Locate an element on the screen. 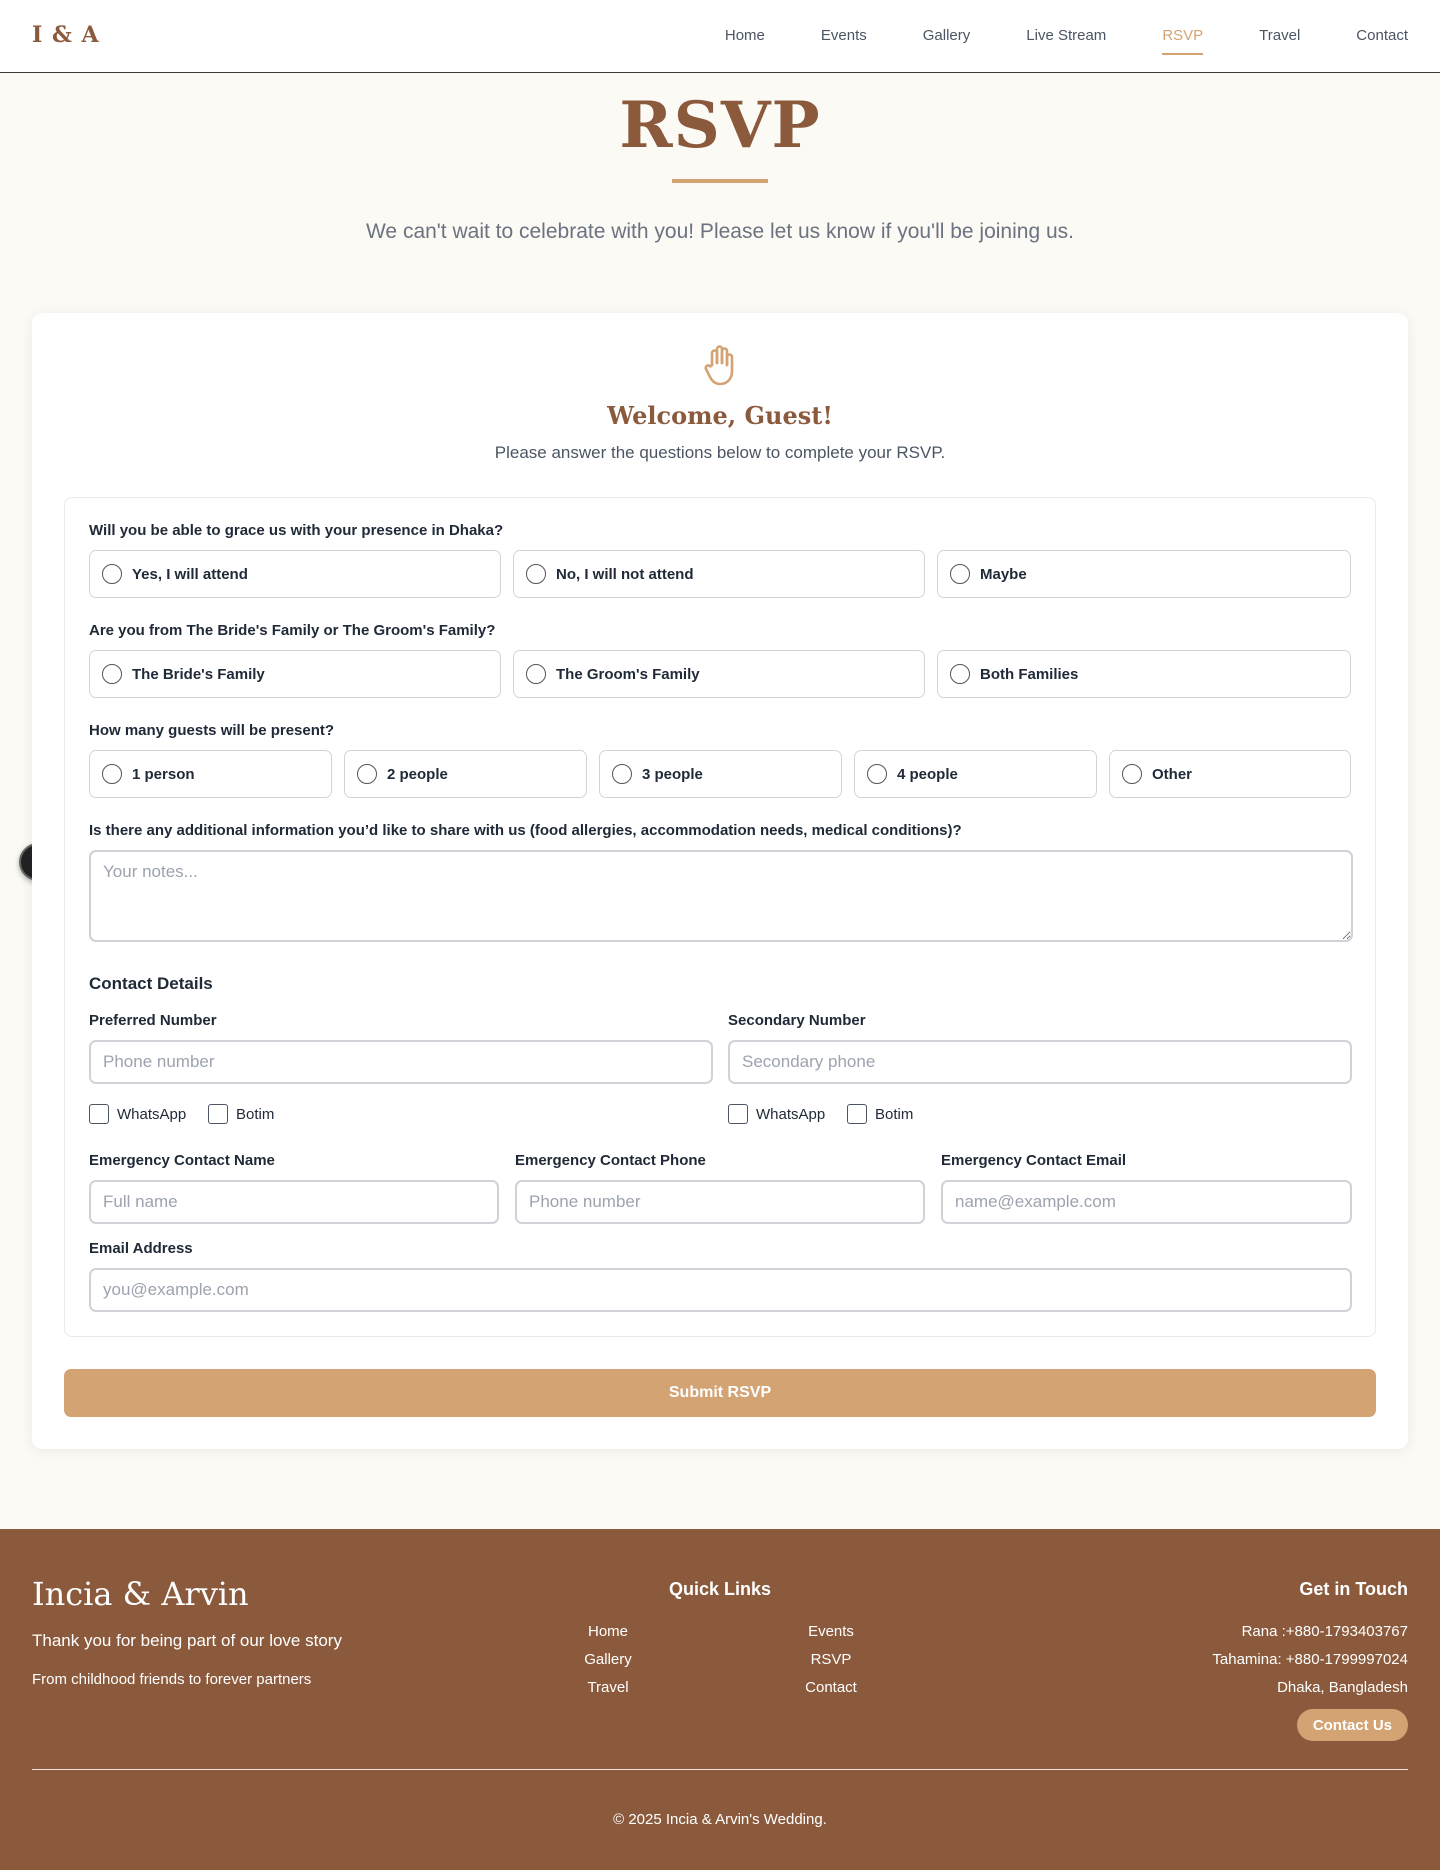 This screenshot has height=1870, width=1440. quick-links-heading: Quick Links is located at coordinates (720, 1589).